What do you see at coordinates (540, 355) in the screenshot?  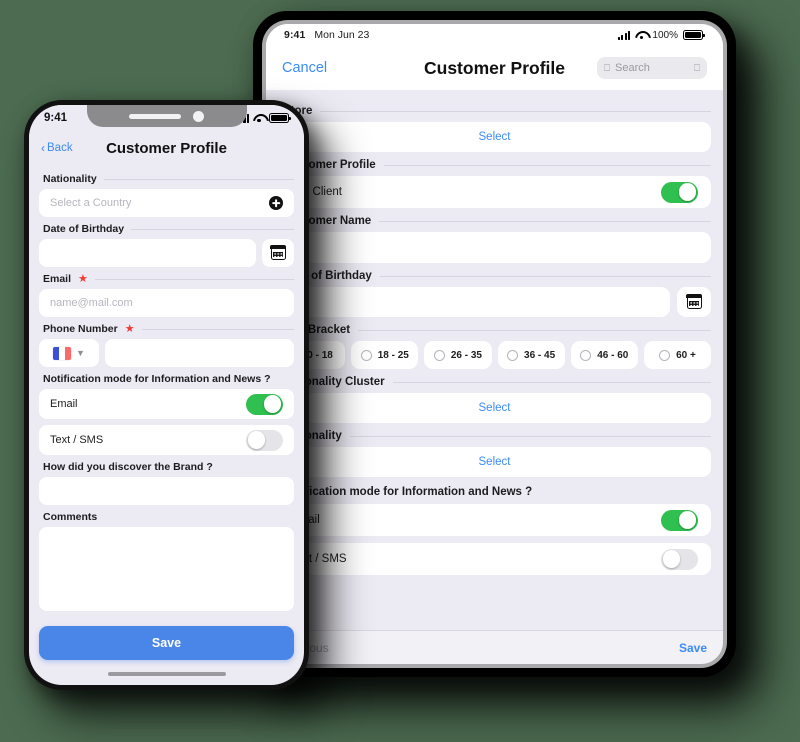 I see `age-option-label: 36 - 45` at bounding box center [540, 355].